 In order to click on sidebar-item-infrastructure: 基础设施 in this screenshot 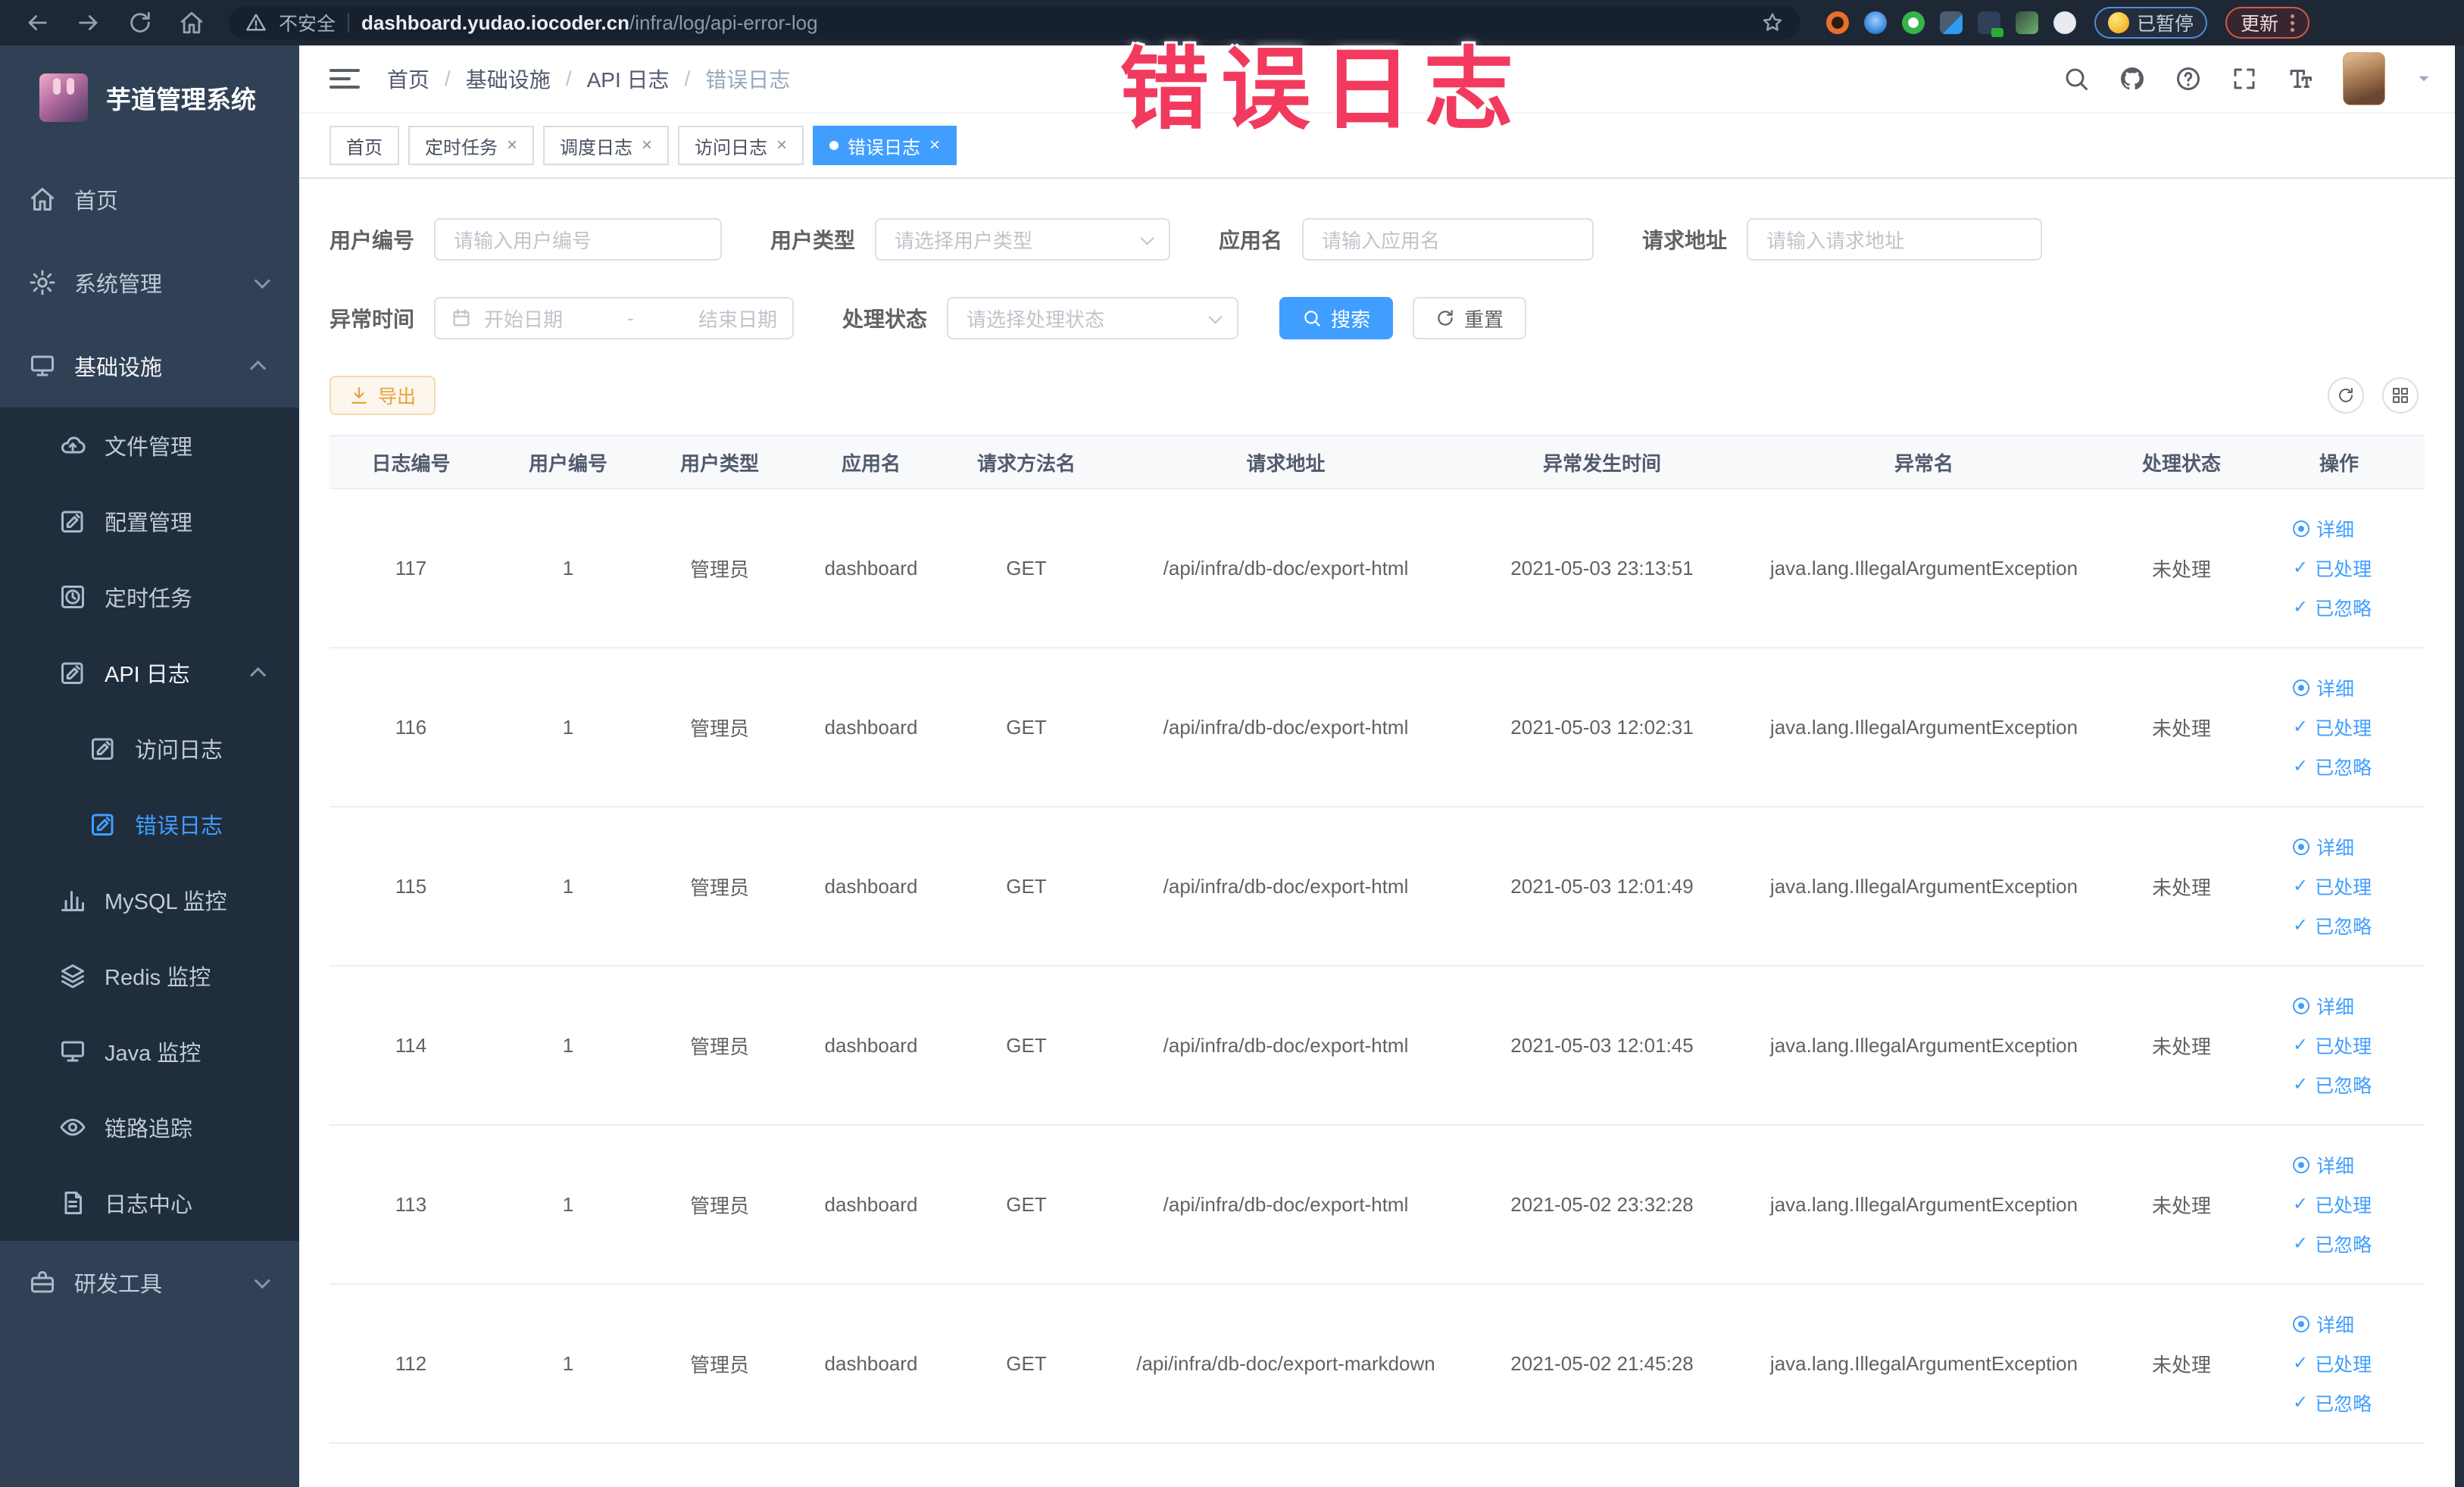, I will do `click(149, 366)`.